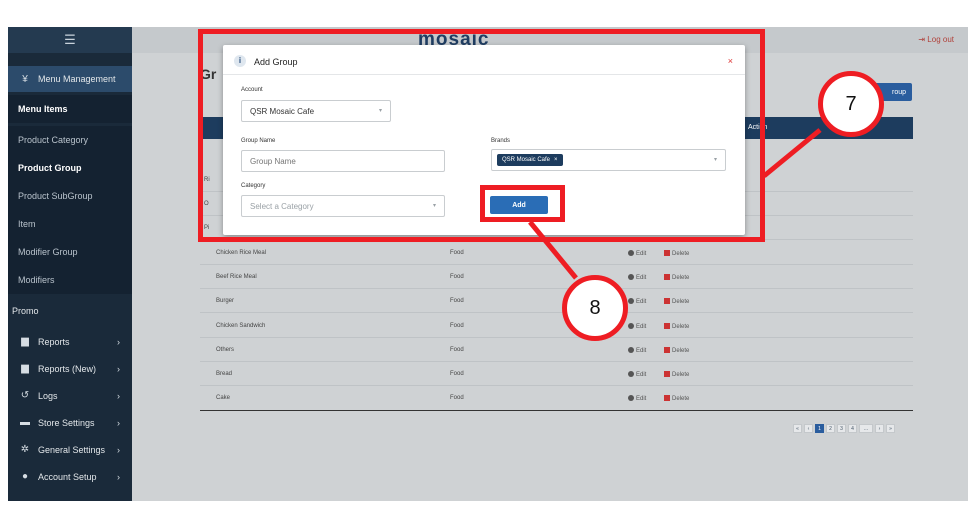 Image resolution: width=976 pixels, height=512 pixels. What do you see at coordinates (923, 39) in the screenshot?
I see `logout-icon: ⇥` at bounding box center [923, 39].